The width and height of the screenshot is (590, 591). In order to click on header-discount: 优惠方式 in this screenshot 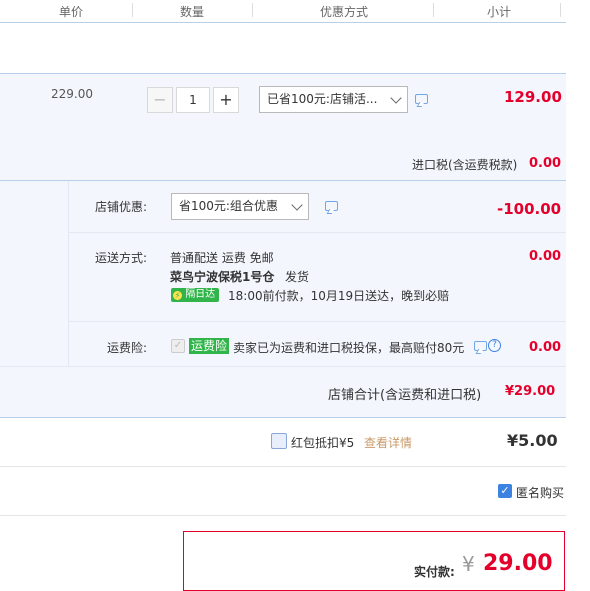, I will do `click(344, 12)`.